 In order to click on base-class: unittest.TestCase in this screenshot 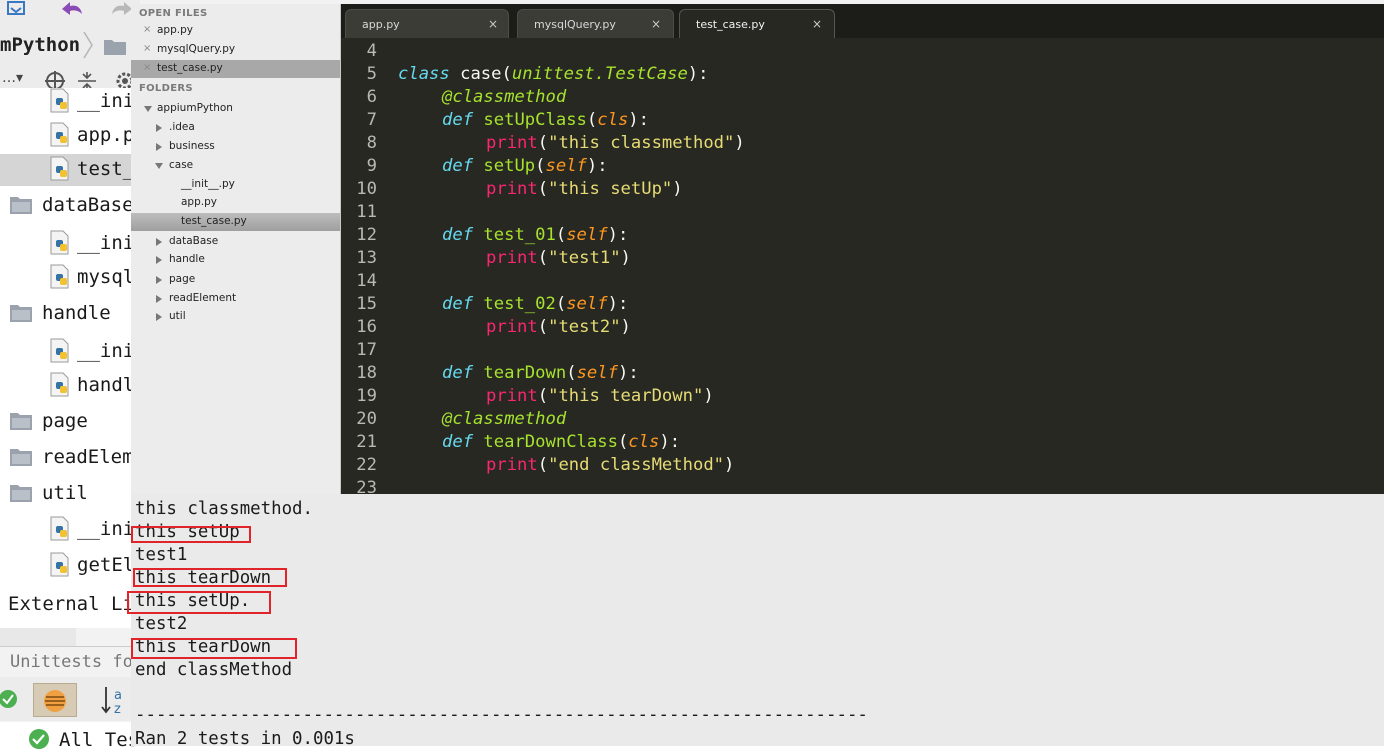, I will do `click(599, 74)`.